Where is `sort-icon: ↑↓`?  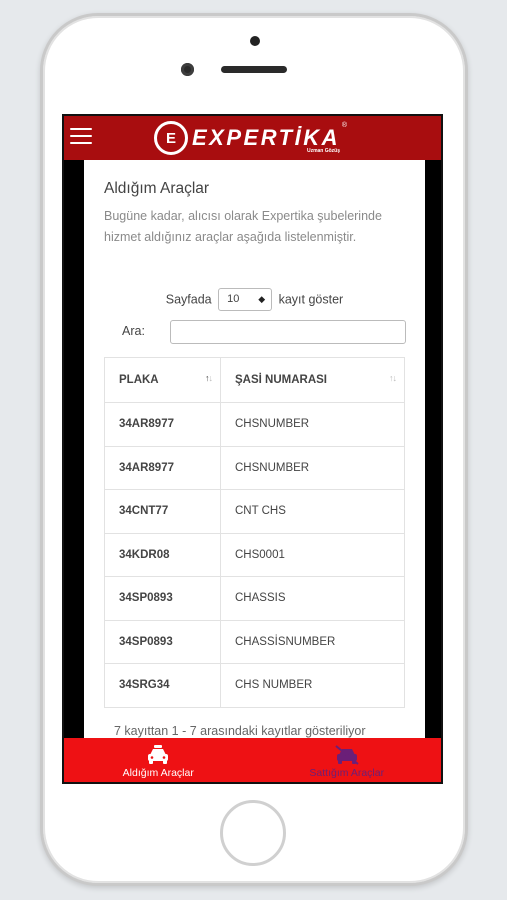 sort-icon: ↑↓ is located at coordinates (393, 378).